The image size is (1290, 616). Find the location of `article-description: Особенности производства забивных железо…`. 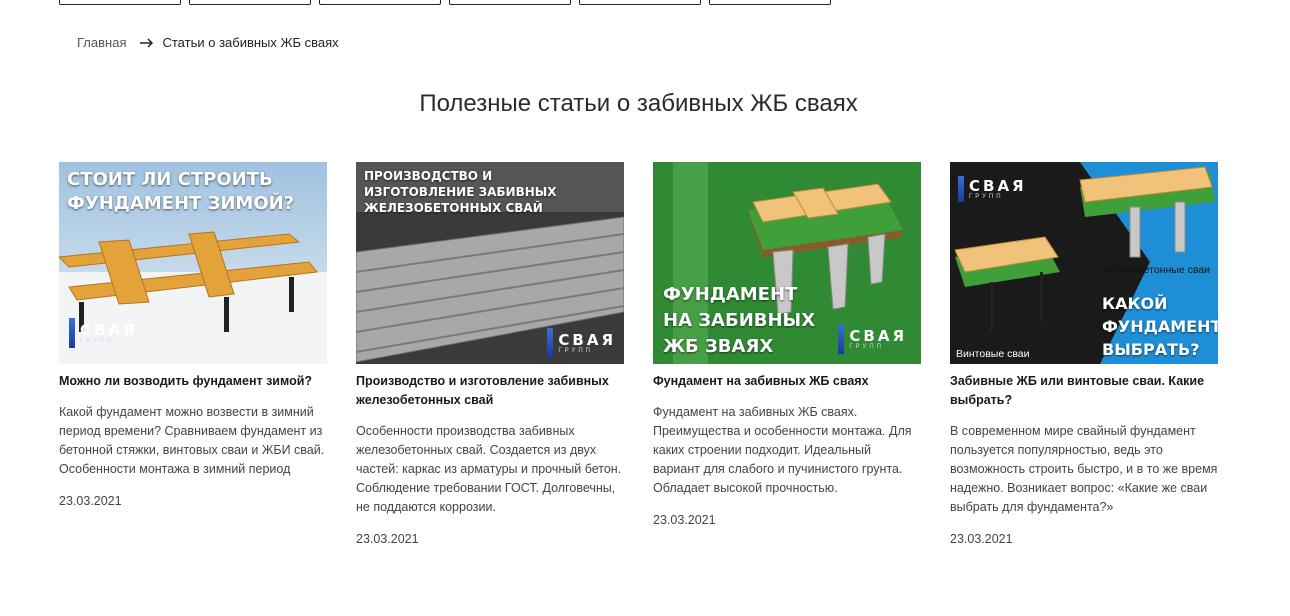

article-description: Особенности производства забивных железо… is located at coordinates (489, 469).